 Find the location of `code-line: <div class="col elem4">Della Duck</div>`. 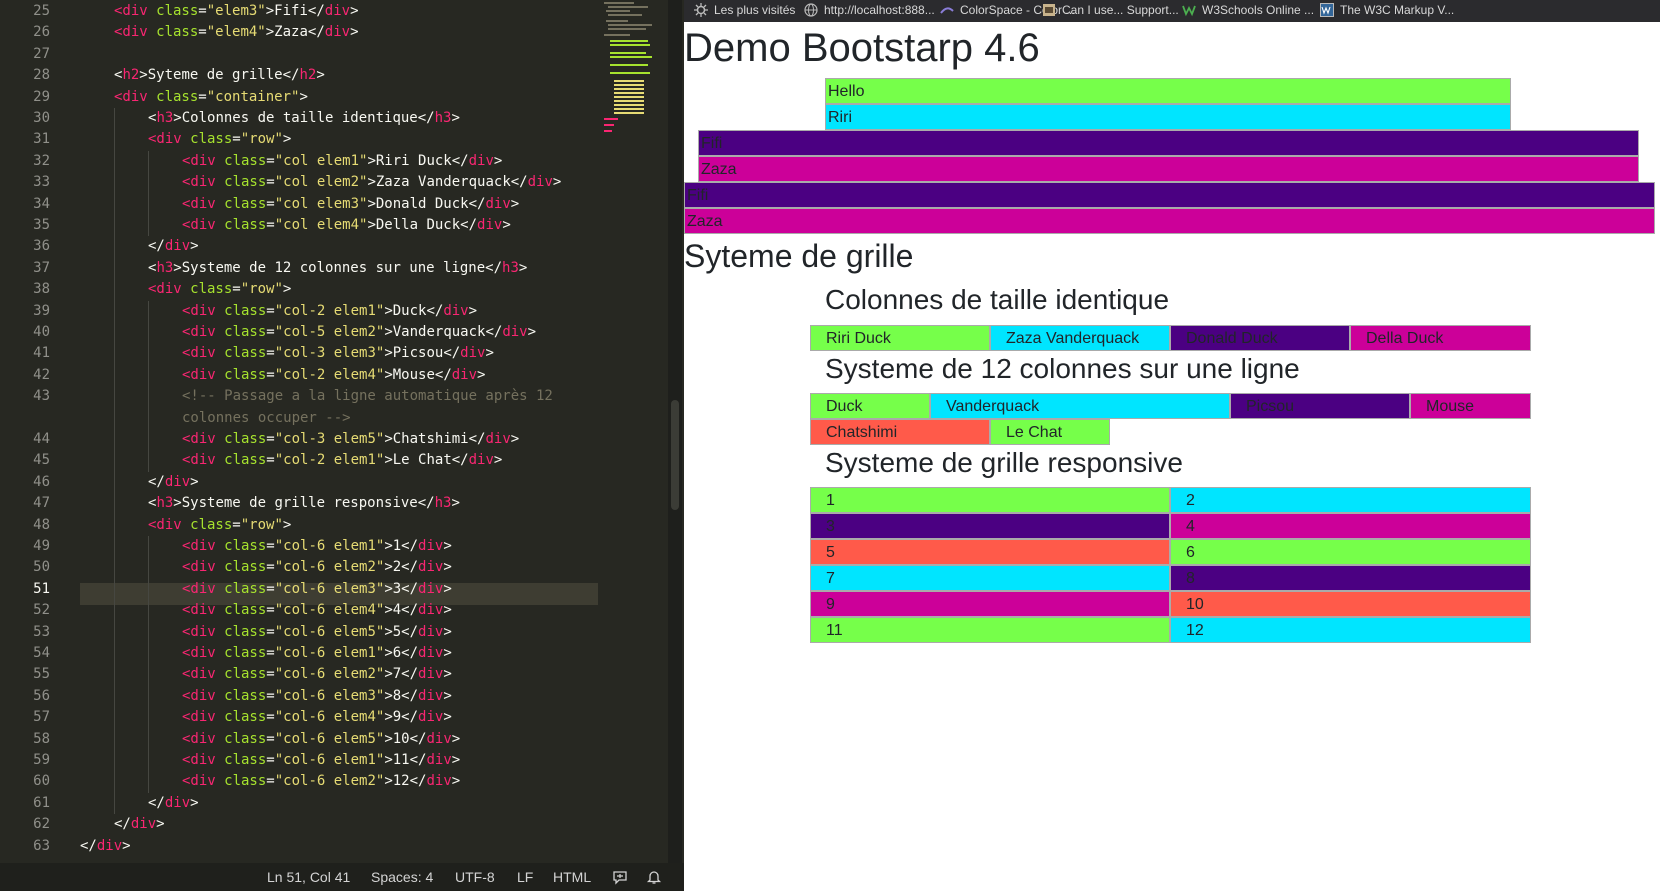

code-line: <div class="col elem4">Della Duck</div> is located at coordinates (346, 225).